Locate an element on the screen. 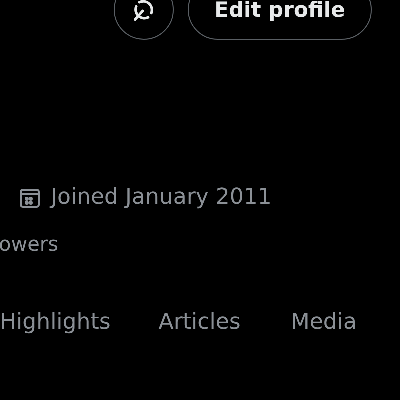  joined-date: Joined January 2011 is located at coordinates (161, 197).